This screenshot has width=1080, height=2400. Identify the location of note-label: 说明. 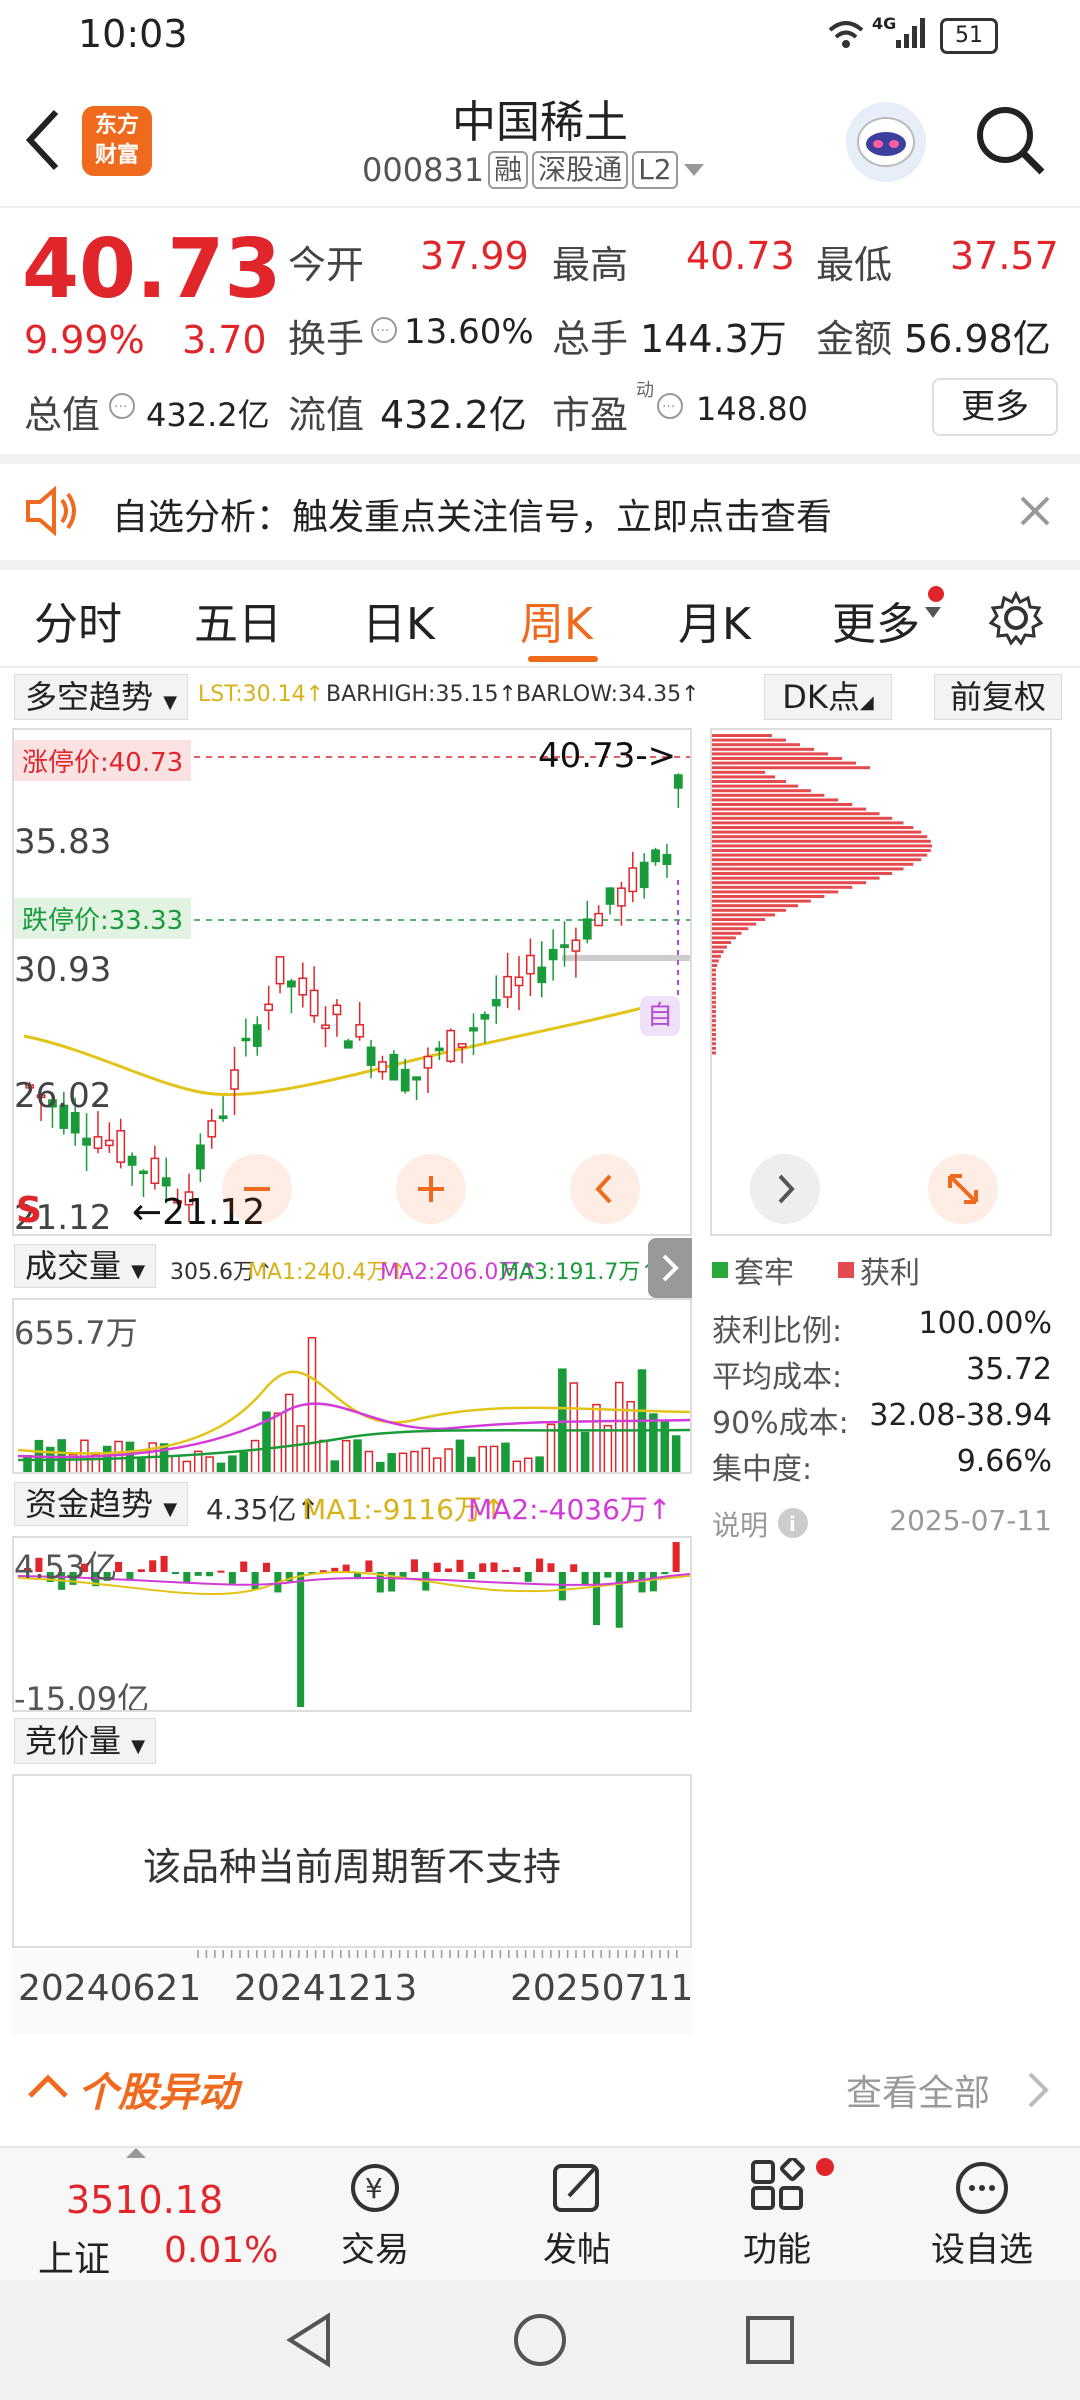
(740, 1524).